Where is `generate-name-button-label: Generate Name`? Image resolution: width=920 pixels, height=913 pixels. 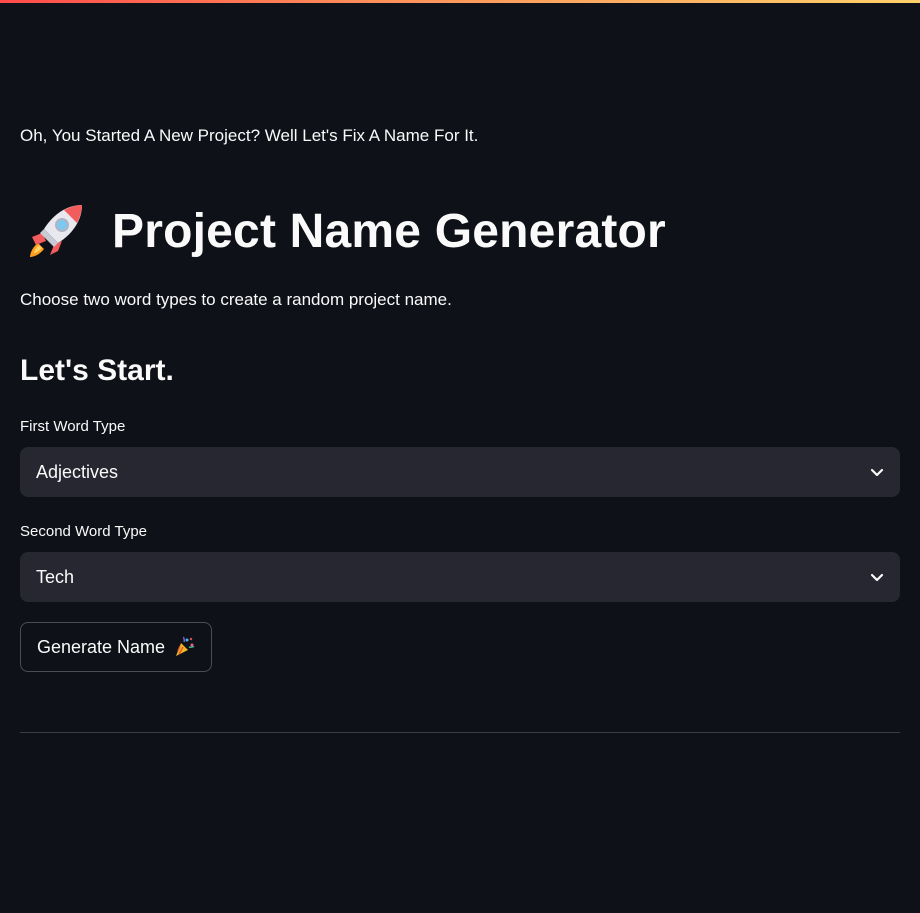 generate-name-button-label: Generate Name is located at coordinates (101, 646).